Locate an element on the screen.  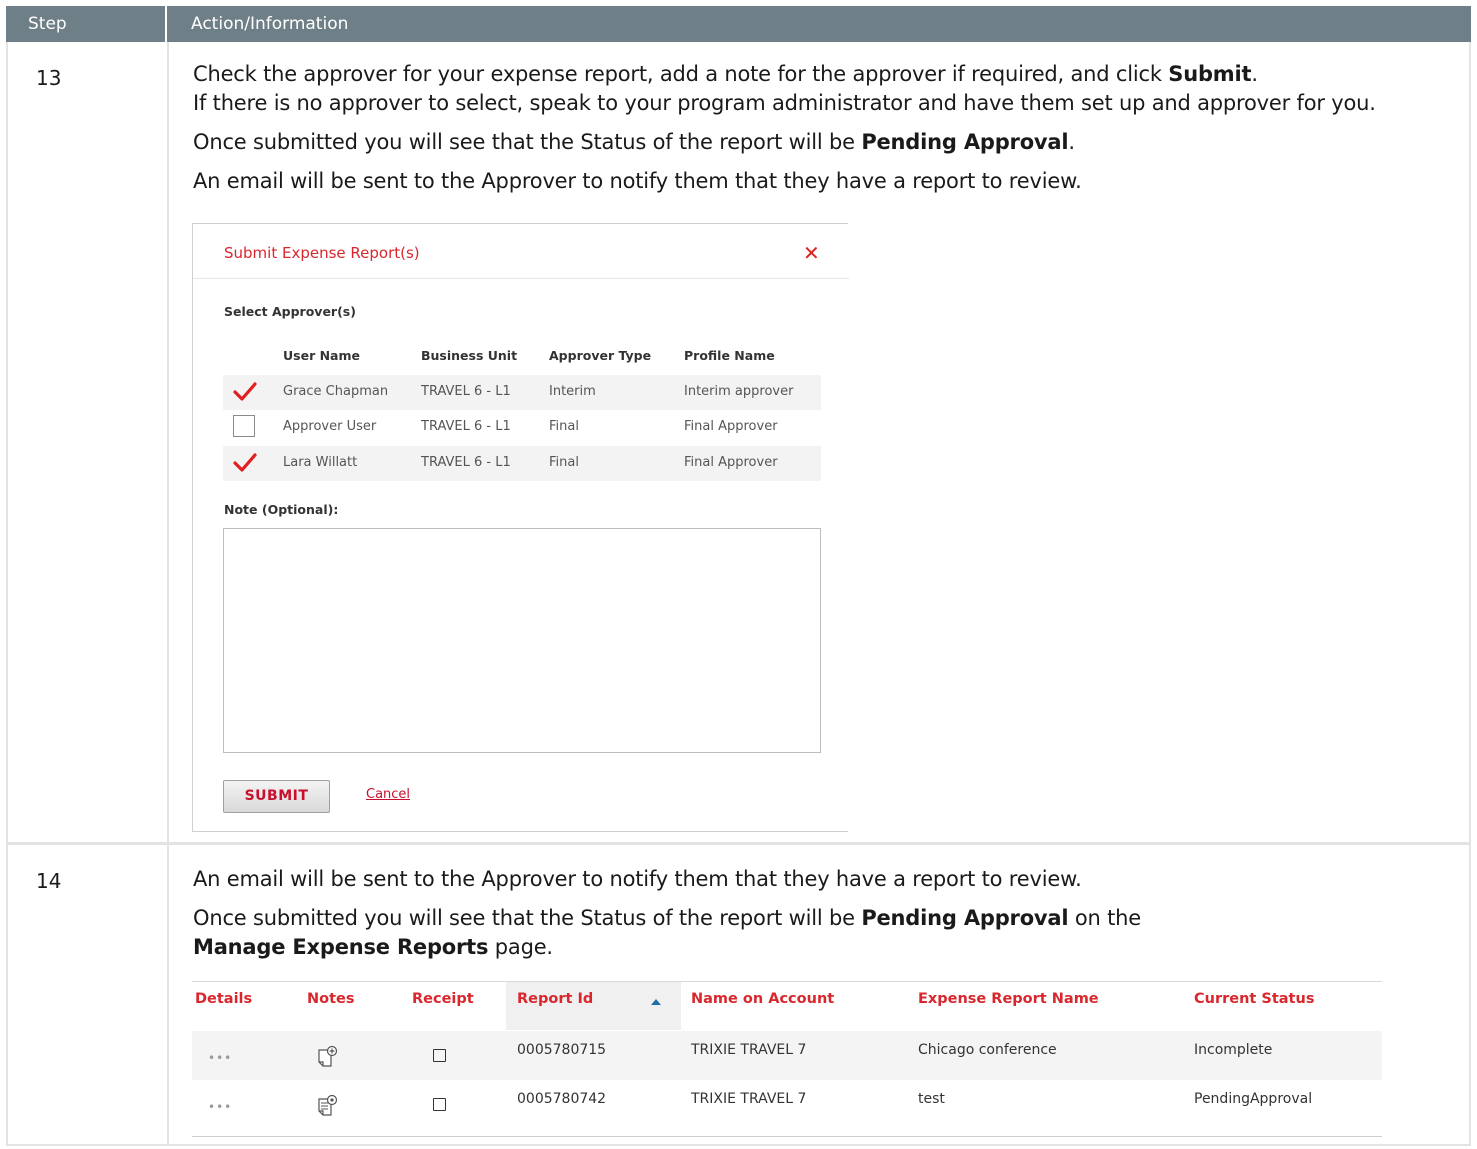
cancel-link: Cancel is located at coordinates (388, 794).